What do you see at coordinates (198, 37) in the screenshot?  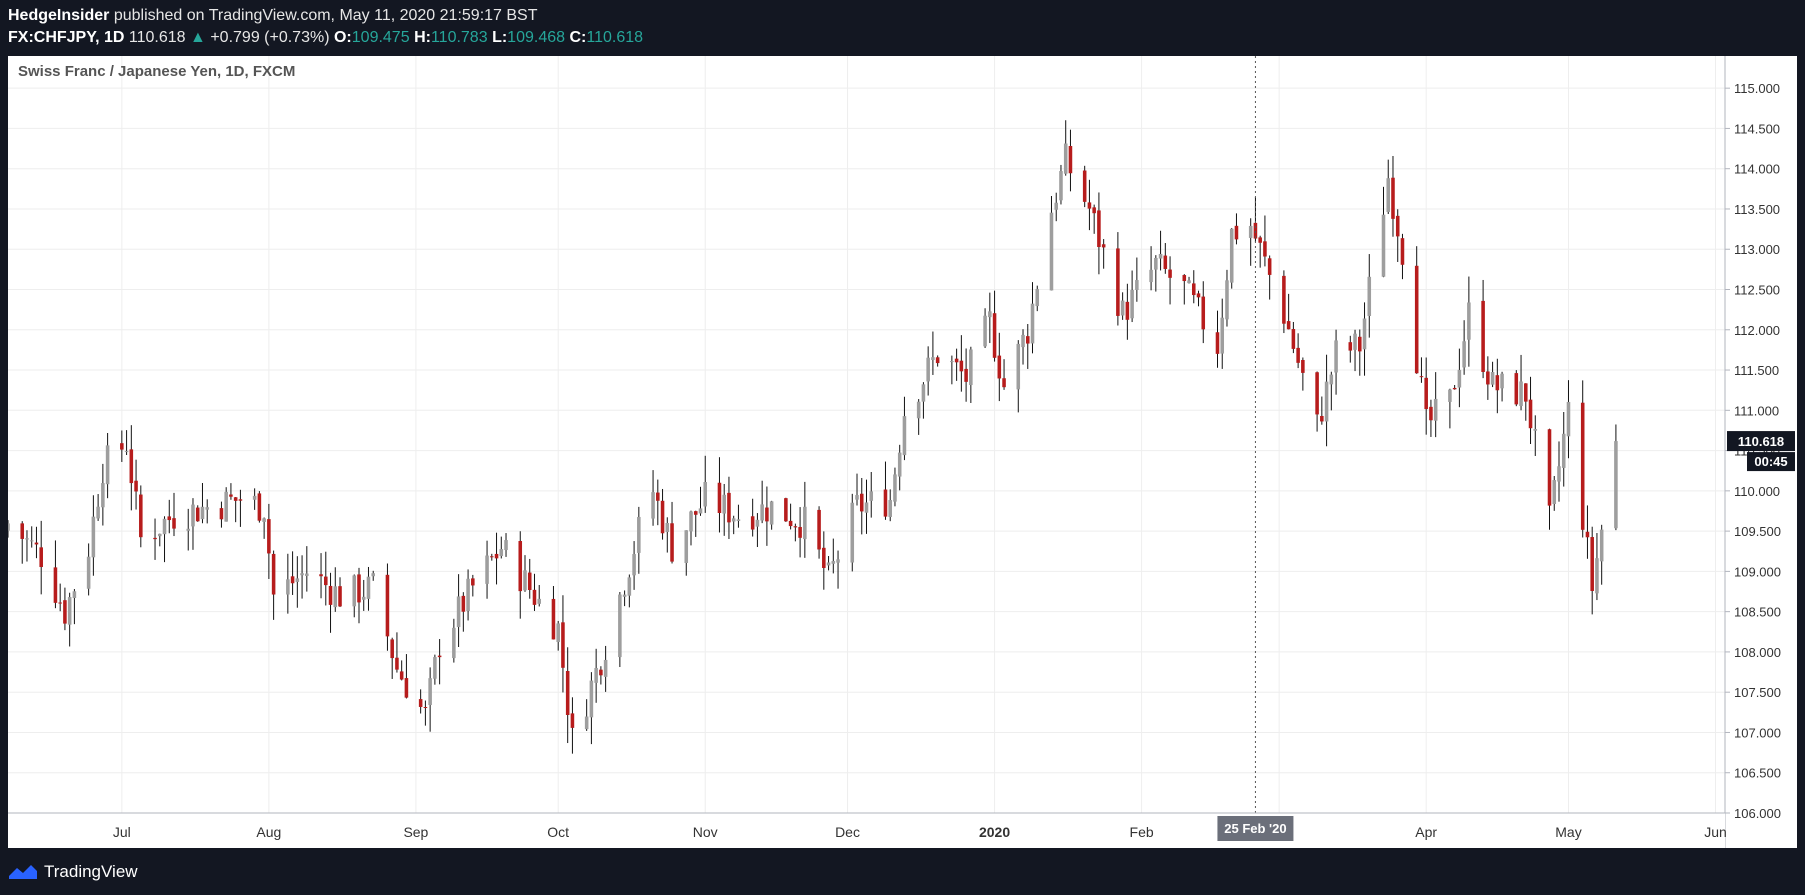 I see `up-arrow-icon: ▲` at bounding box center [198, 37].